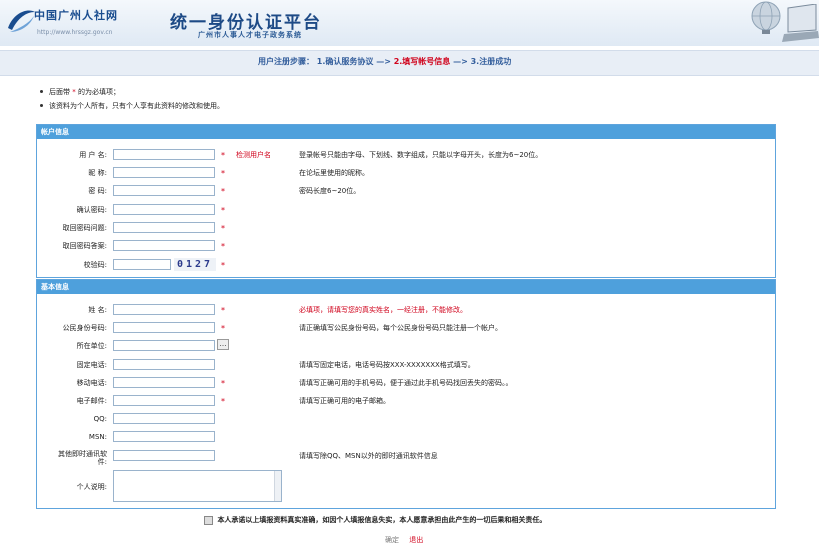 The height and width of the screenshot is (554, 819). What do you see at coordinates (406, 287) in the screenshot?
I see `basic-panel-title: 基本信息` at bounding box center [406, 287].